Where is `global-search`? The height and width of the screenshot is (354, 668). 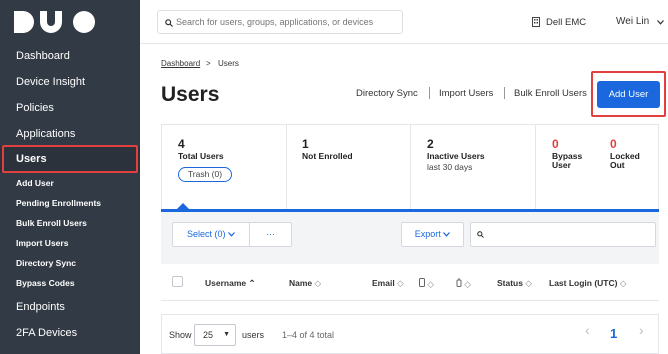
global-search is located at coordinates (280, 22).